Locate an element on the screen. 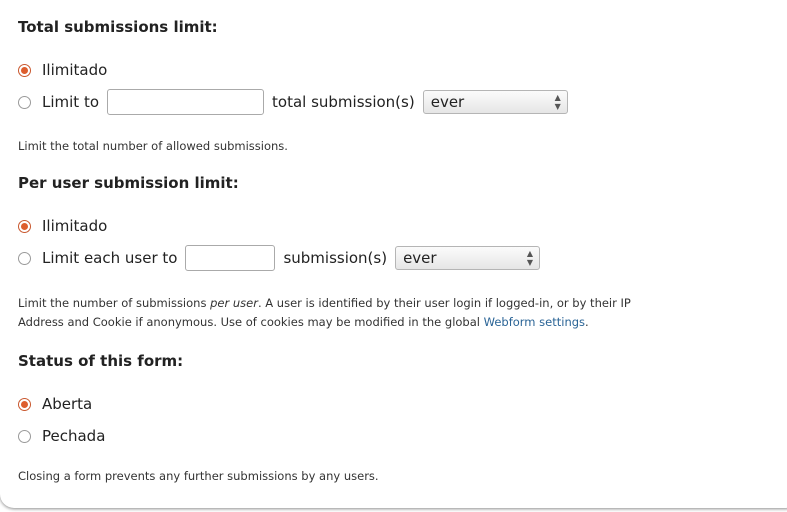 This screenshot has height=512, width=787. per-user-unlimited-option: Ilimitado is located at coordinates (279, 226).